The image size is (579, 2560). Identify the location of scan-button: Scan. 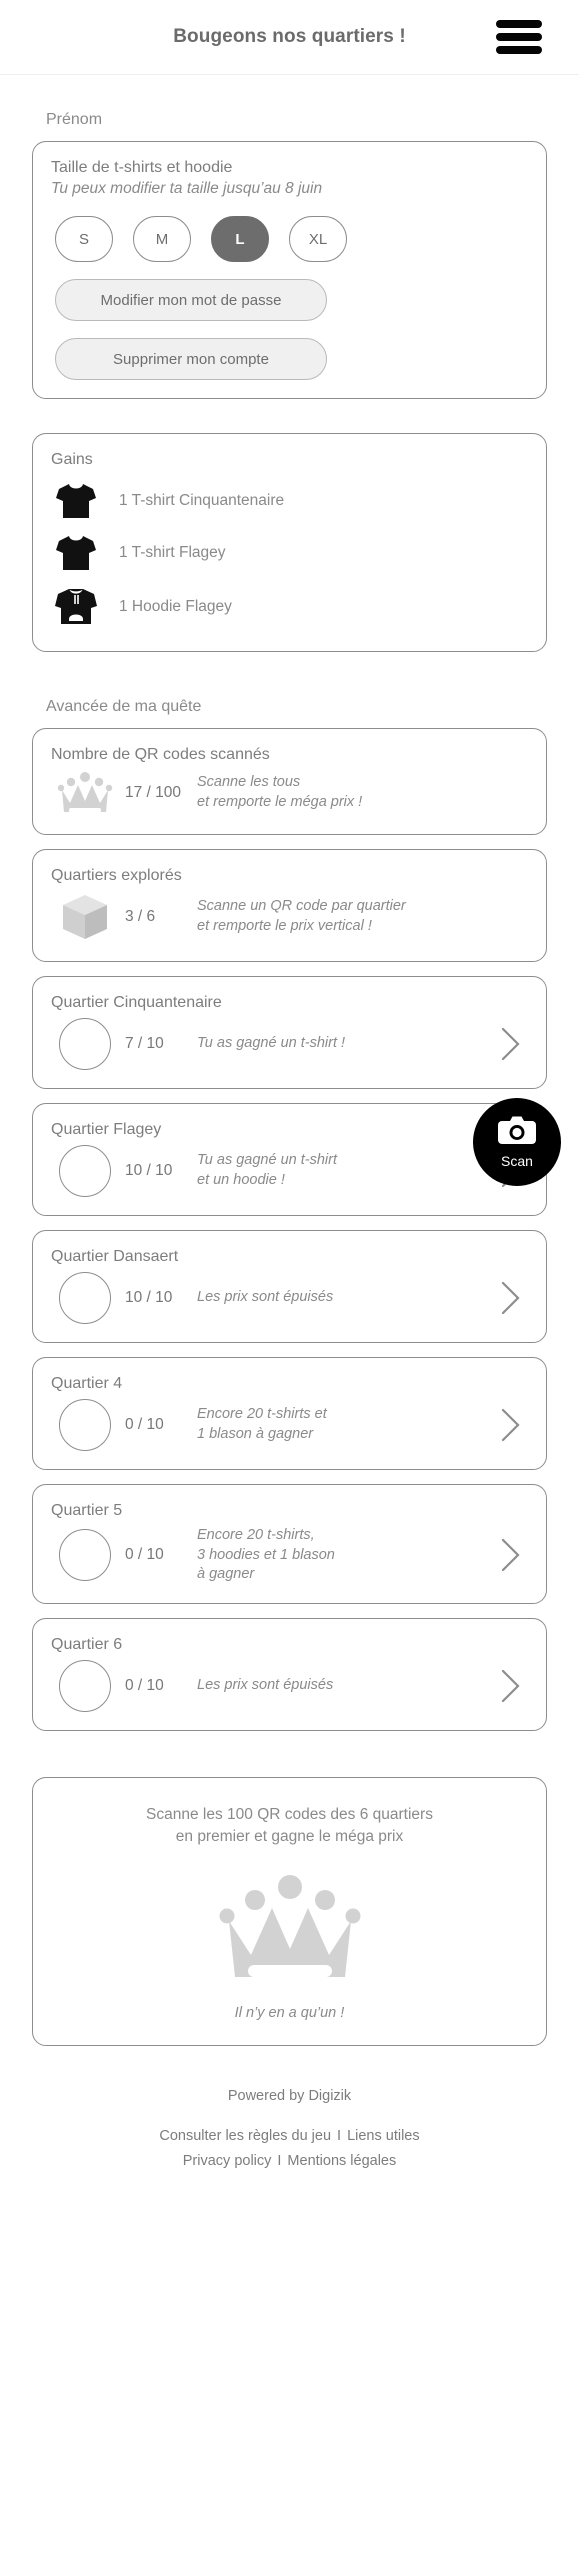
(517, 1142).